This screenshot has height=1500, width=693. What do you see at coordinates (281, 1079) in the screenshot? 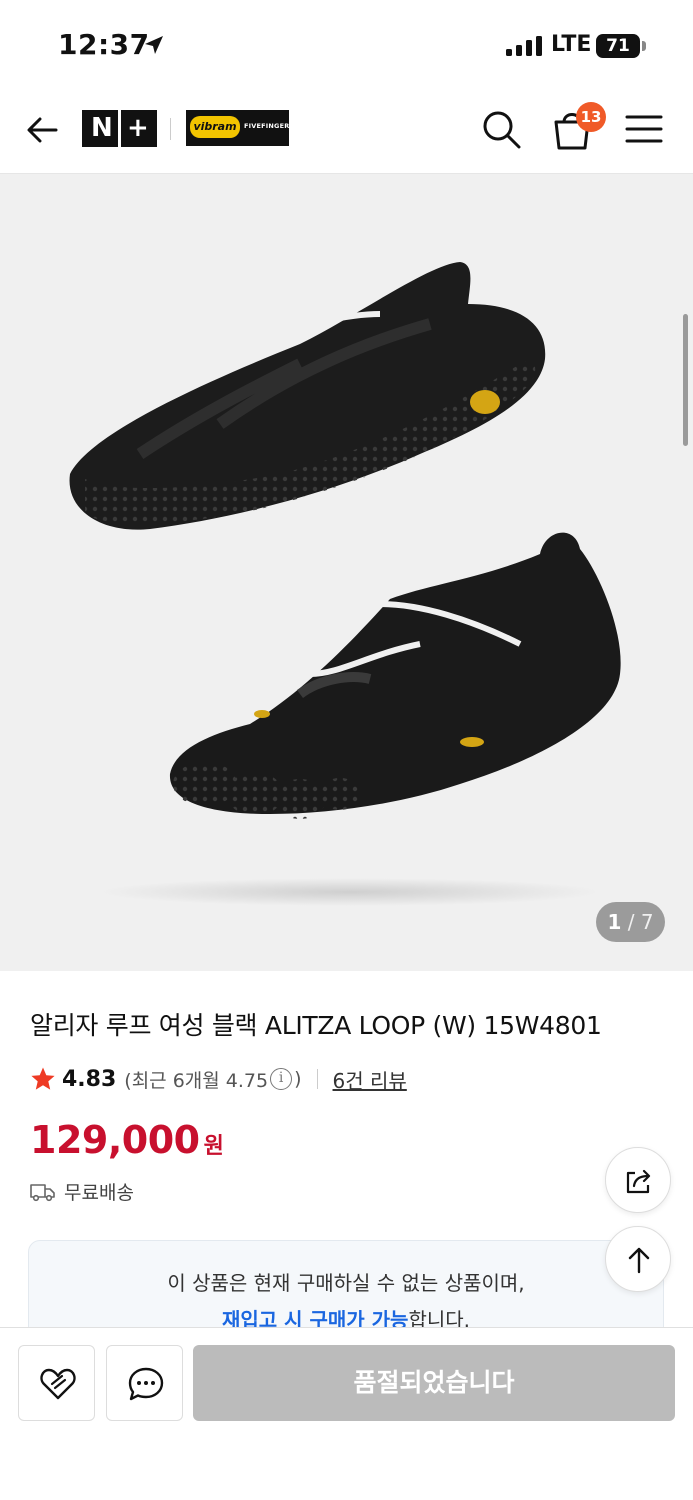
I see `info-icon: i` at bounding box center [281, 1079].